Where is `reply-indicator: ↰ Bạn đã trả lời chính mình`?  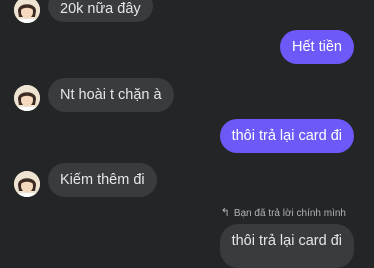 reply-indicator: ↰ Bạn đã trả lời chính mình is located at coordinates (283, 213).